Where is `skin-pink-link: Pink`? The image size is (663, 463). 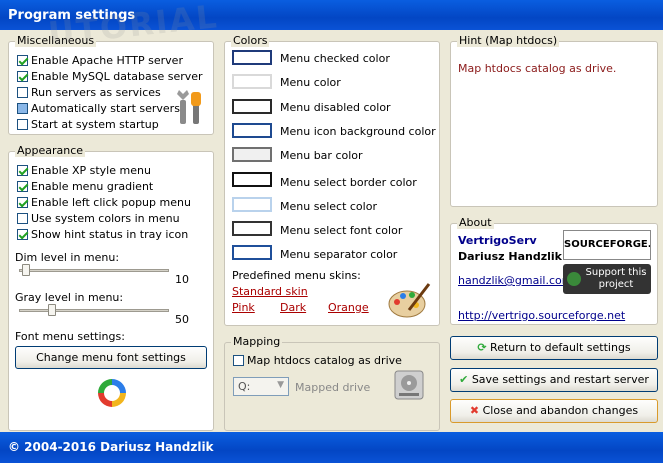
skin-pink-link: Pink is located at coordinates (243, 307).